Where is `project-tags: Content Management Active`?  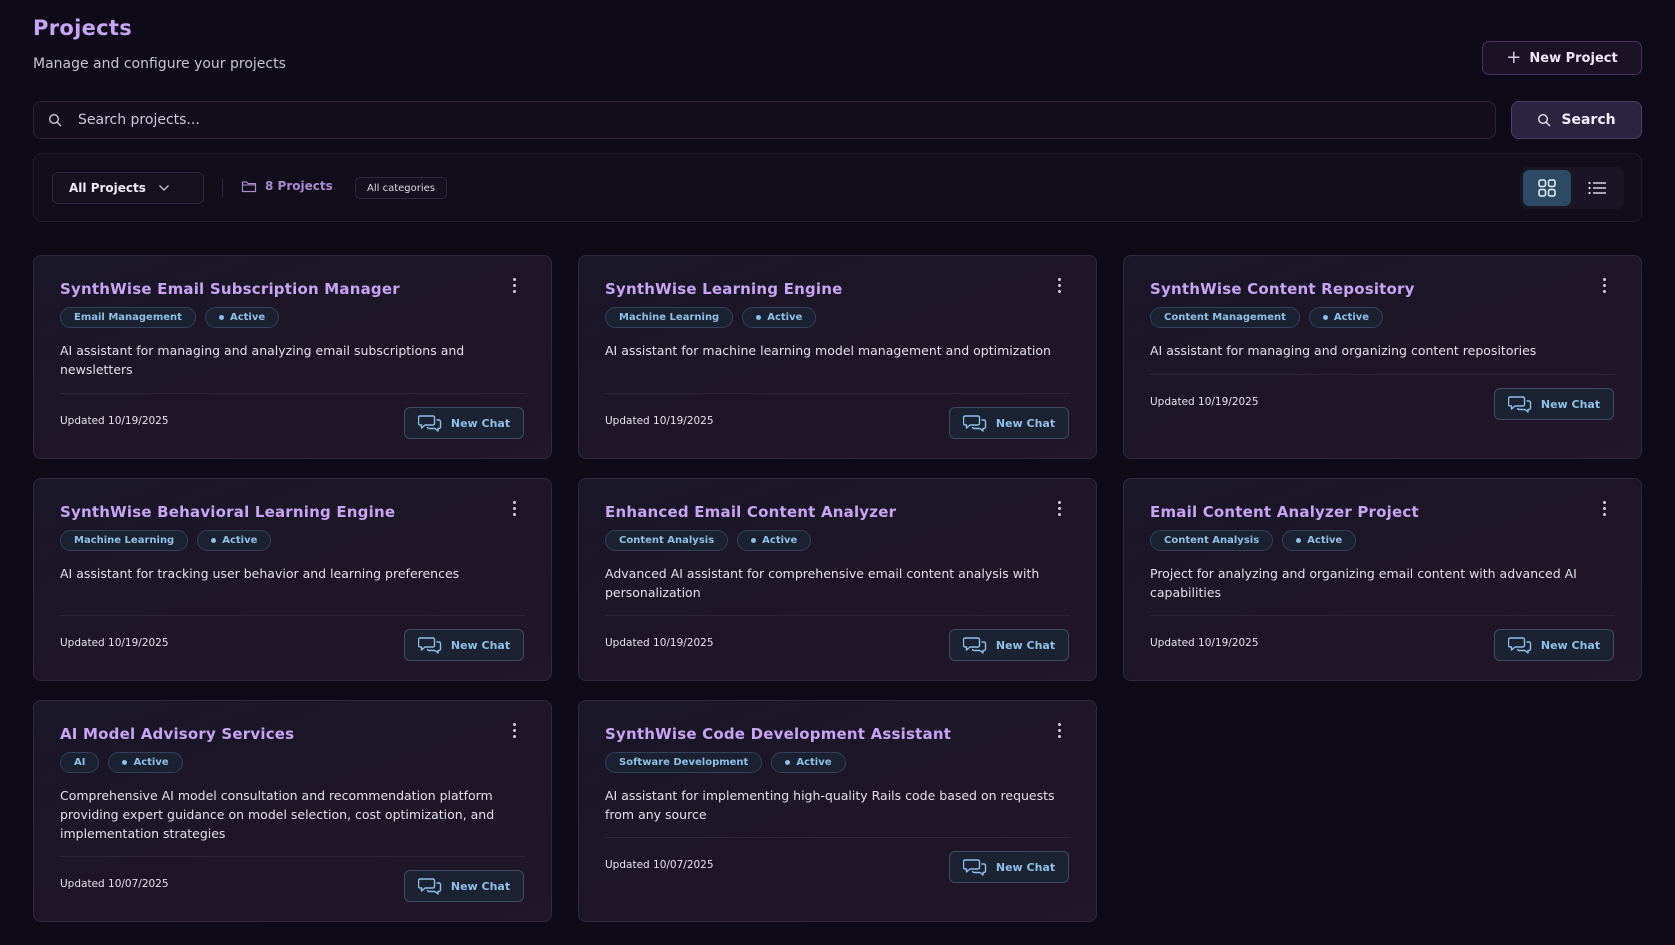 project-tags: Content Management Active is located at coordinates (1267, 317).